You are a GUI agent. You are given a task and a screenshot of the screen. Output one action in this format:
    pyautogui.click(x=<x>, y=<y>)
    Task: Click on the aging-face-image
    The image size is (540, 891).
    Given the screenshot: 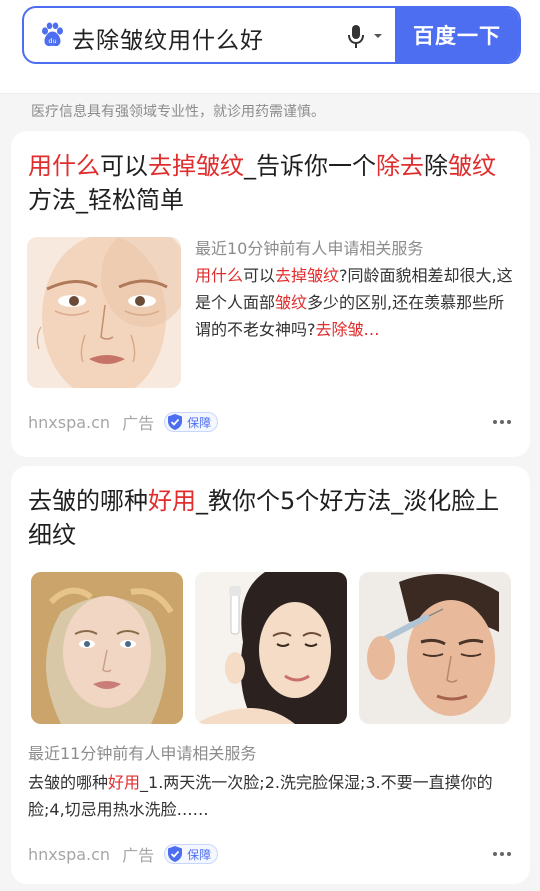 What is the action you would take?
    pyautogui.click(x=104, y=312)
    